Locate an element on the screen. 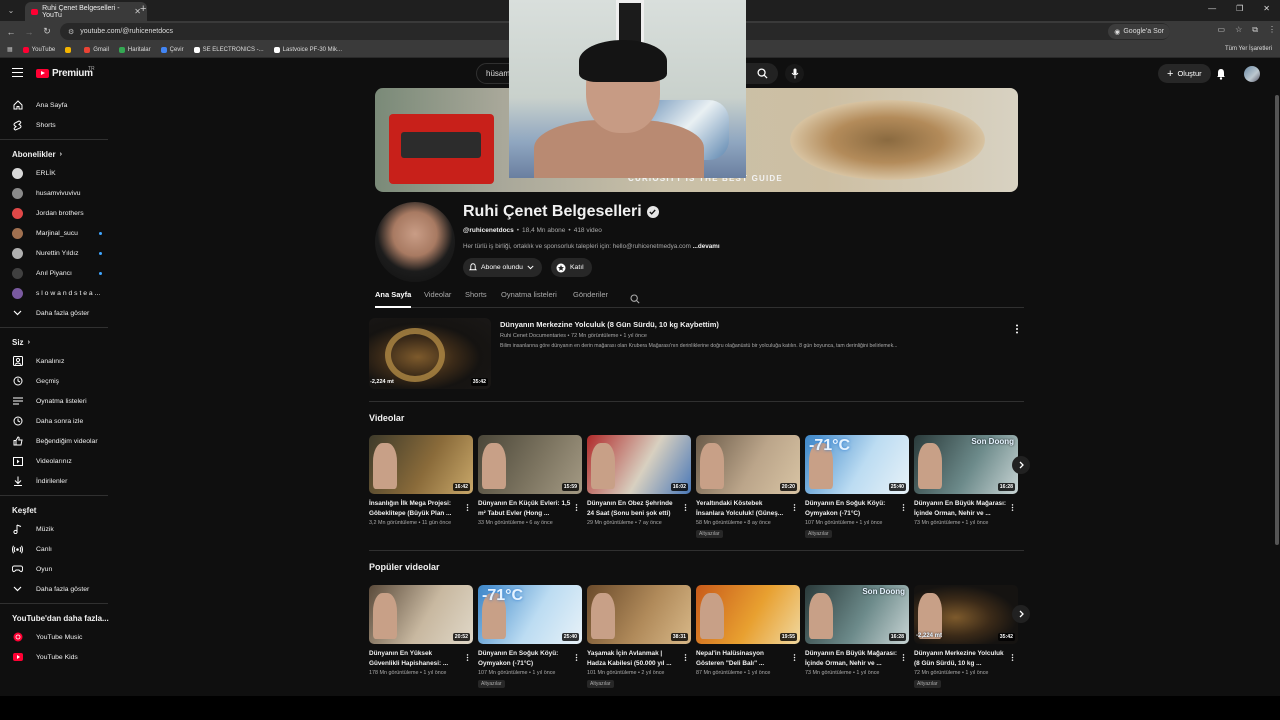  sidebar-item-subscription: Jordan brothers is located at coordinates (58, 213).